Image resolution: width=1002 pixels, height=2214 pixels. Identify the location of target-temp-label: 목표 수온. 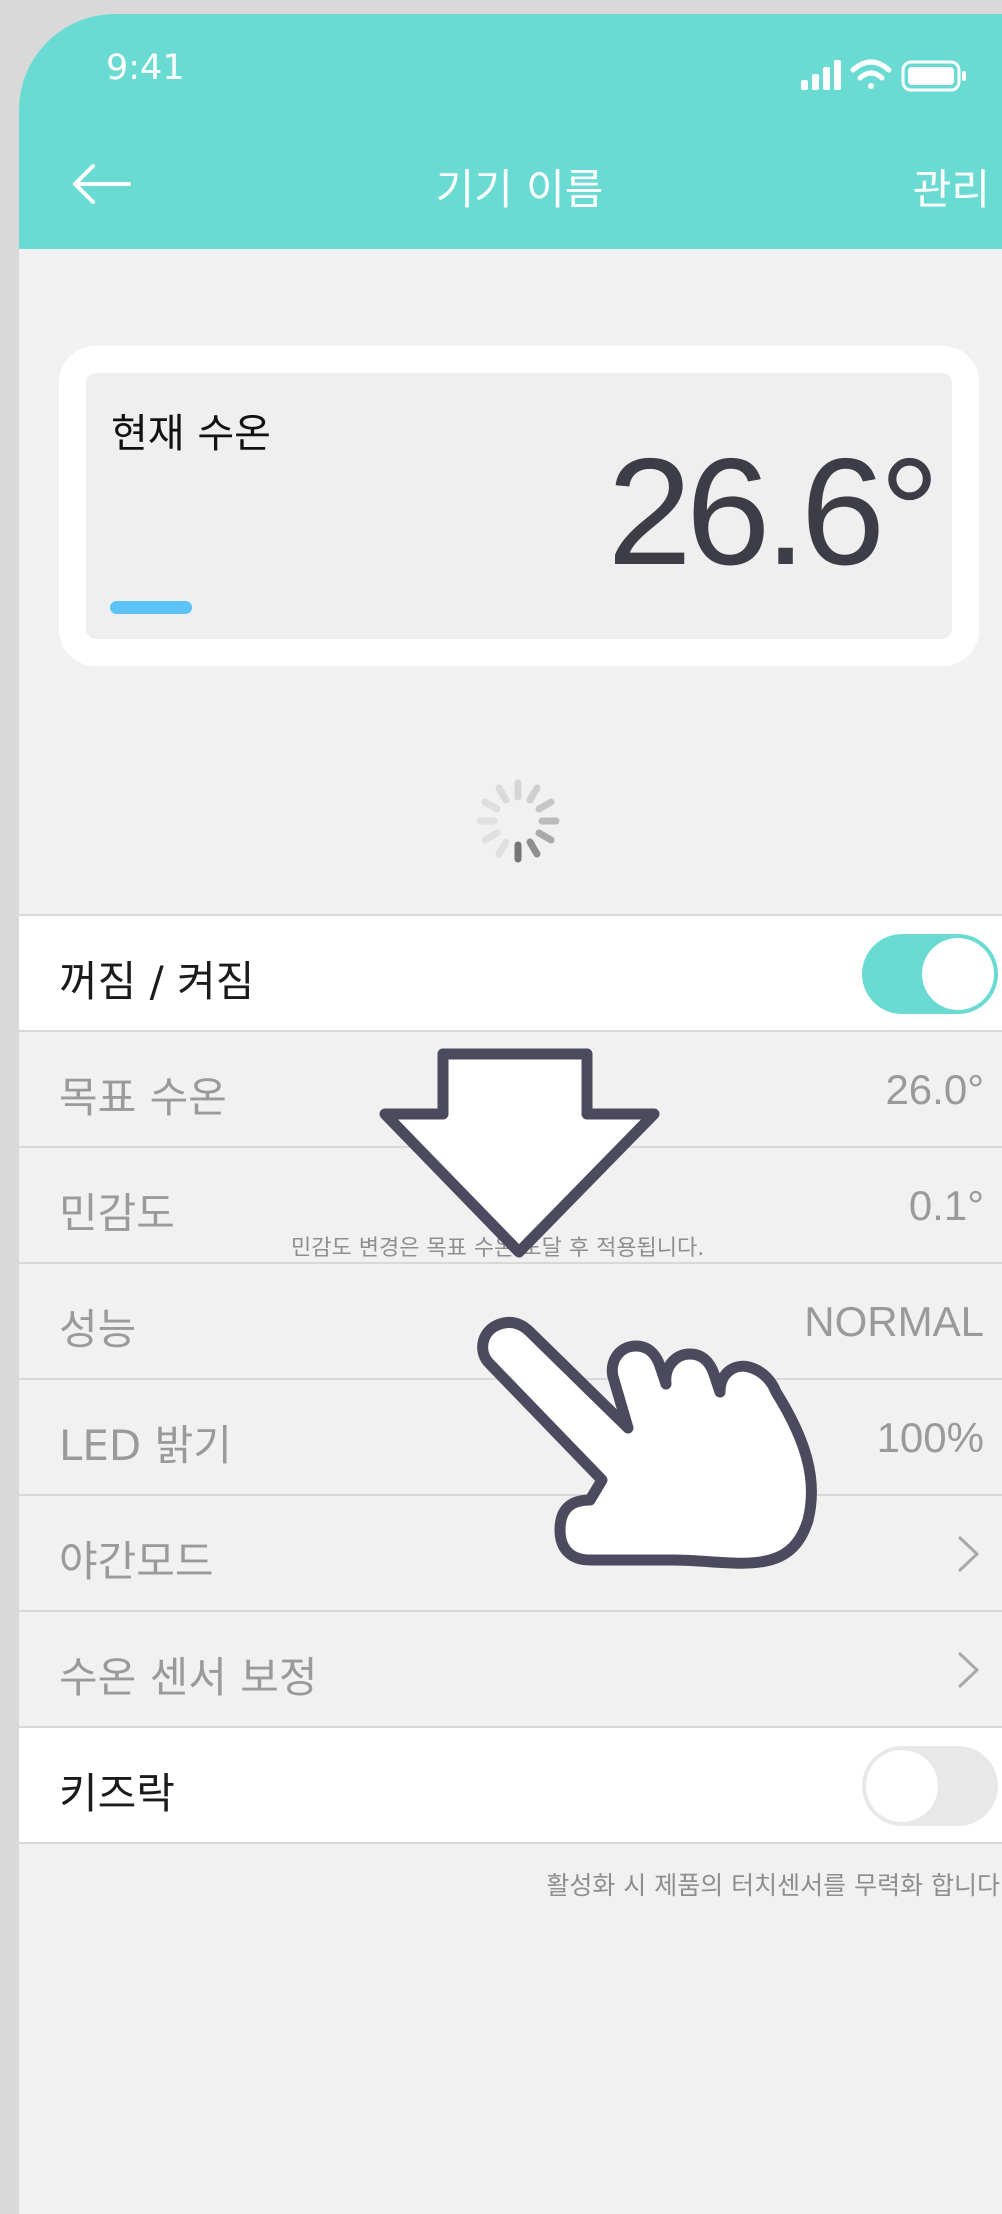
(143, 1097).